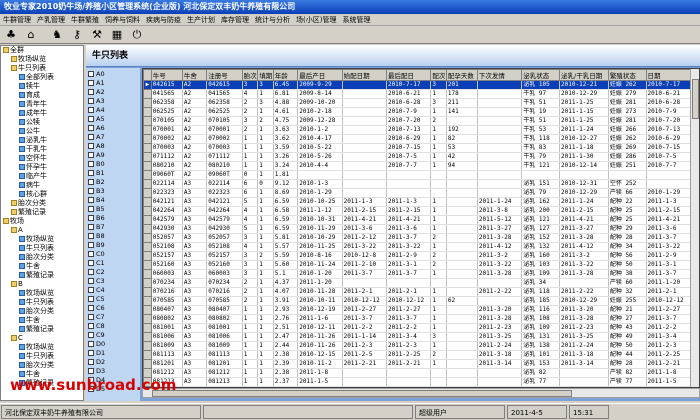  What do you see at coordinates (224, 382) in the screenshot?
I see `table-cell: 081213` at bounding box center [224, 382].